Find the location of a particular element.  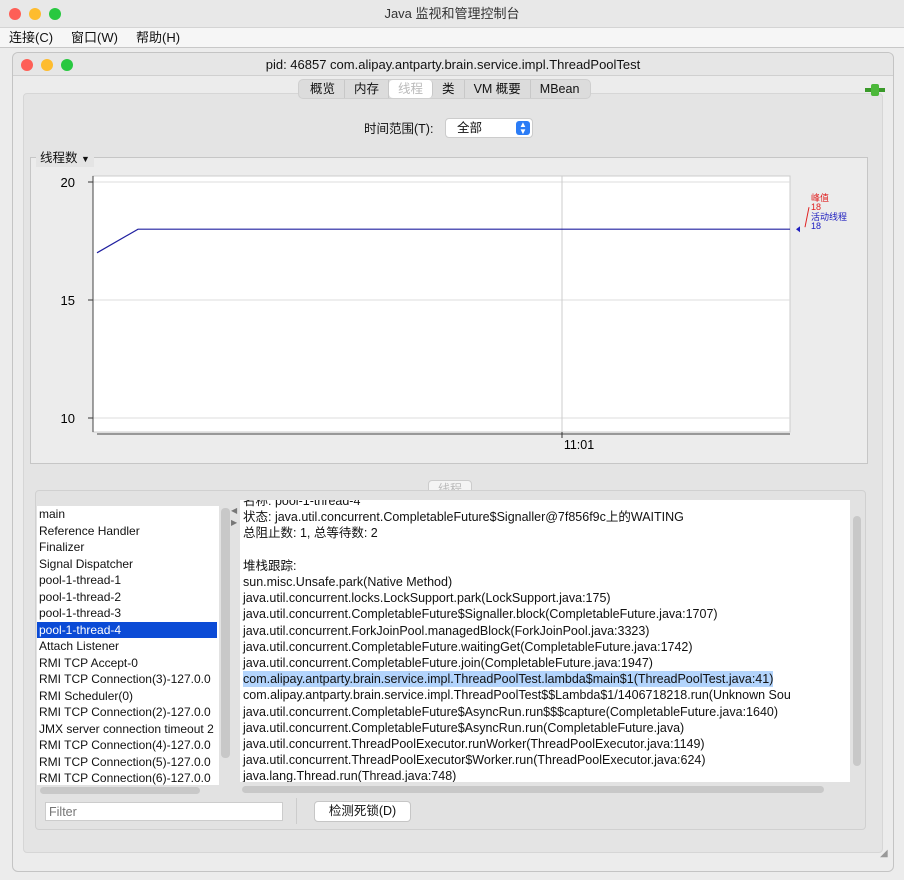

menu-connect: 连接(C) is located at coordinates (31, 38).